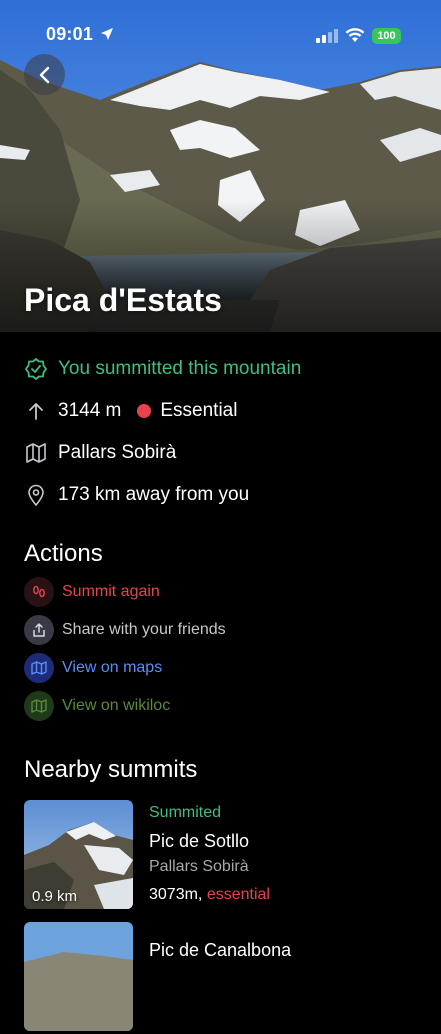  What do you see at coordinates (116, 705) in the screenshot?
I see `view-on-wikiloc-label: View on wikiloc` at bounding box center [116, 705].